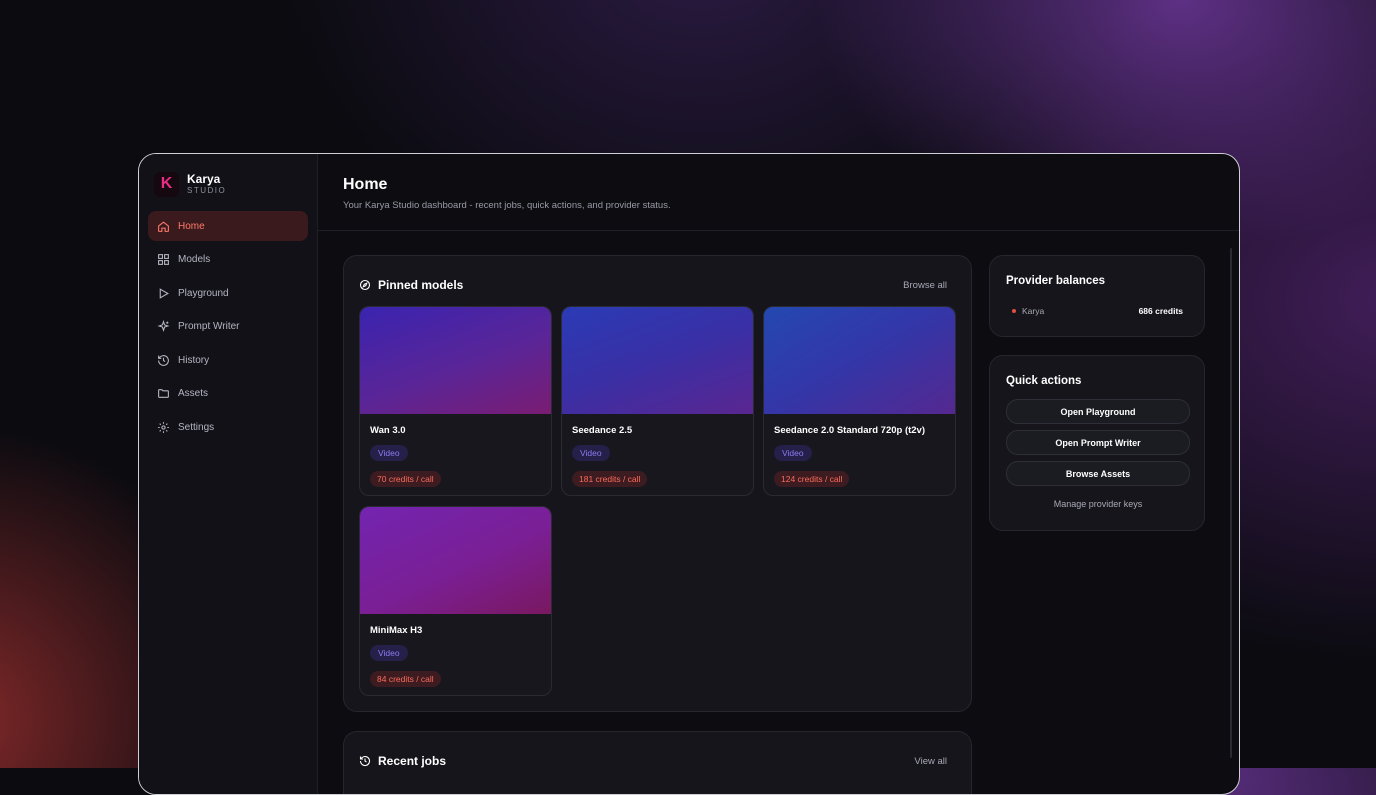 Image resolution: width=1376 pixels, height=795 pixels. What do you see at coordinates (204, 178) in the screenshot?
I see `brand-name: Karya` at bounding box center [204, 178].